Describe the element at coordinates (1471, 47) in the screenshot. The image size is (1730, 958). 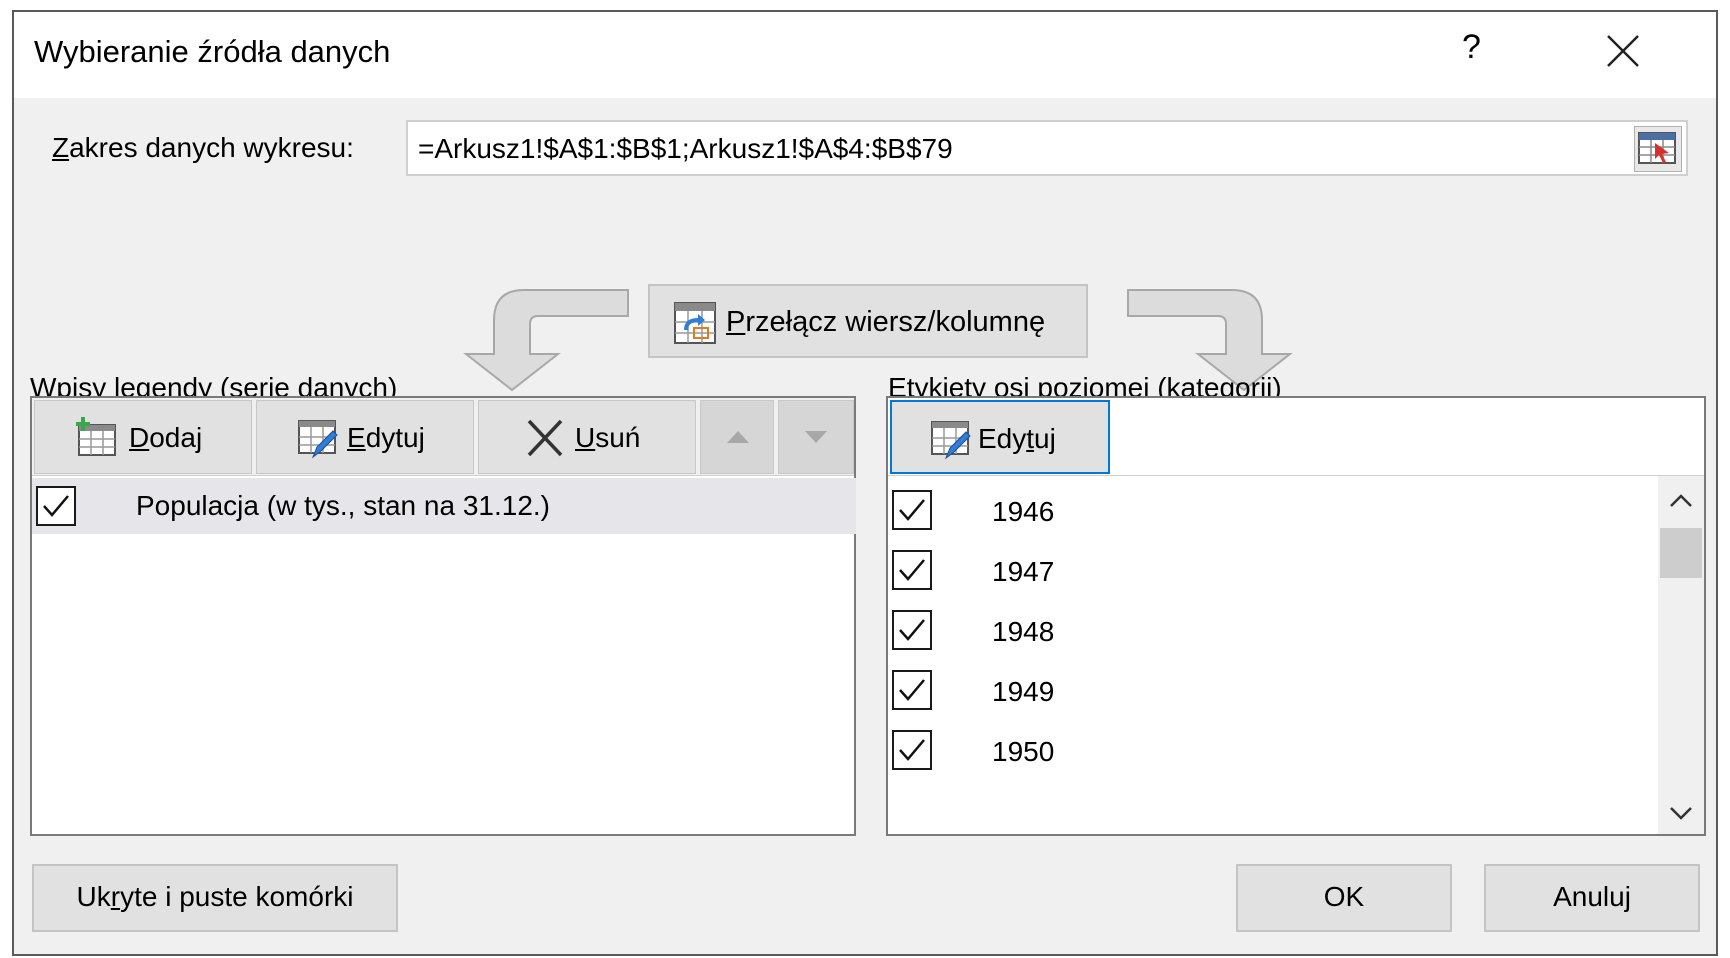
I see `help-button: ?` at that location.